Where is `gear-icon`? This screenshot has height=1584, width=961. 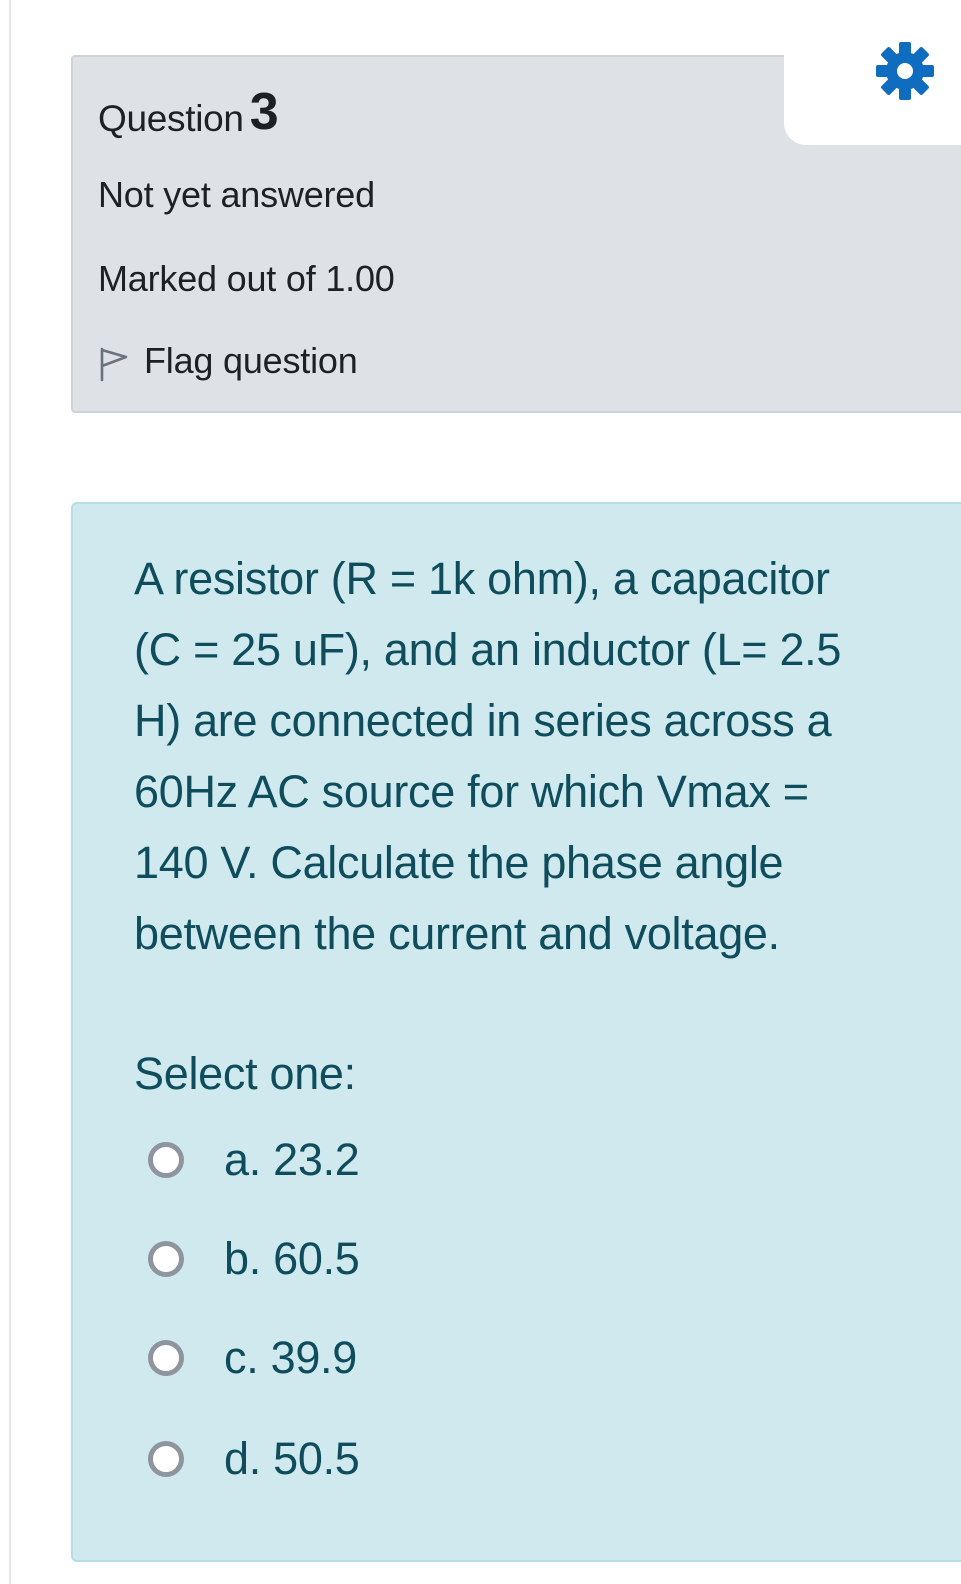 gear-icon is located at coordinates (905, 71).